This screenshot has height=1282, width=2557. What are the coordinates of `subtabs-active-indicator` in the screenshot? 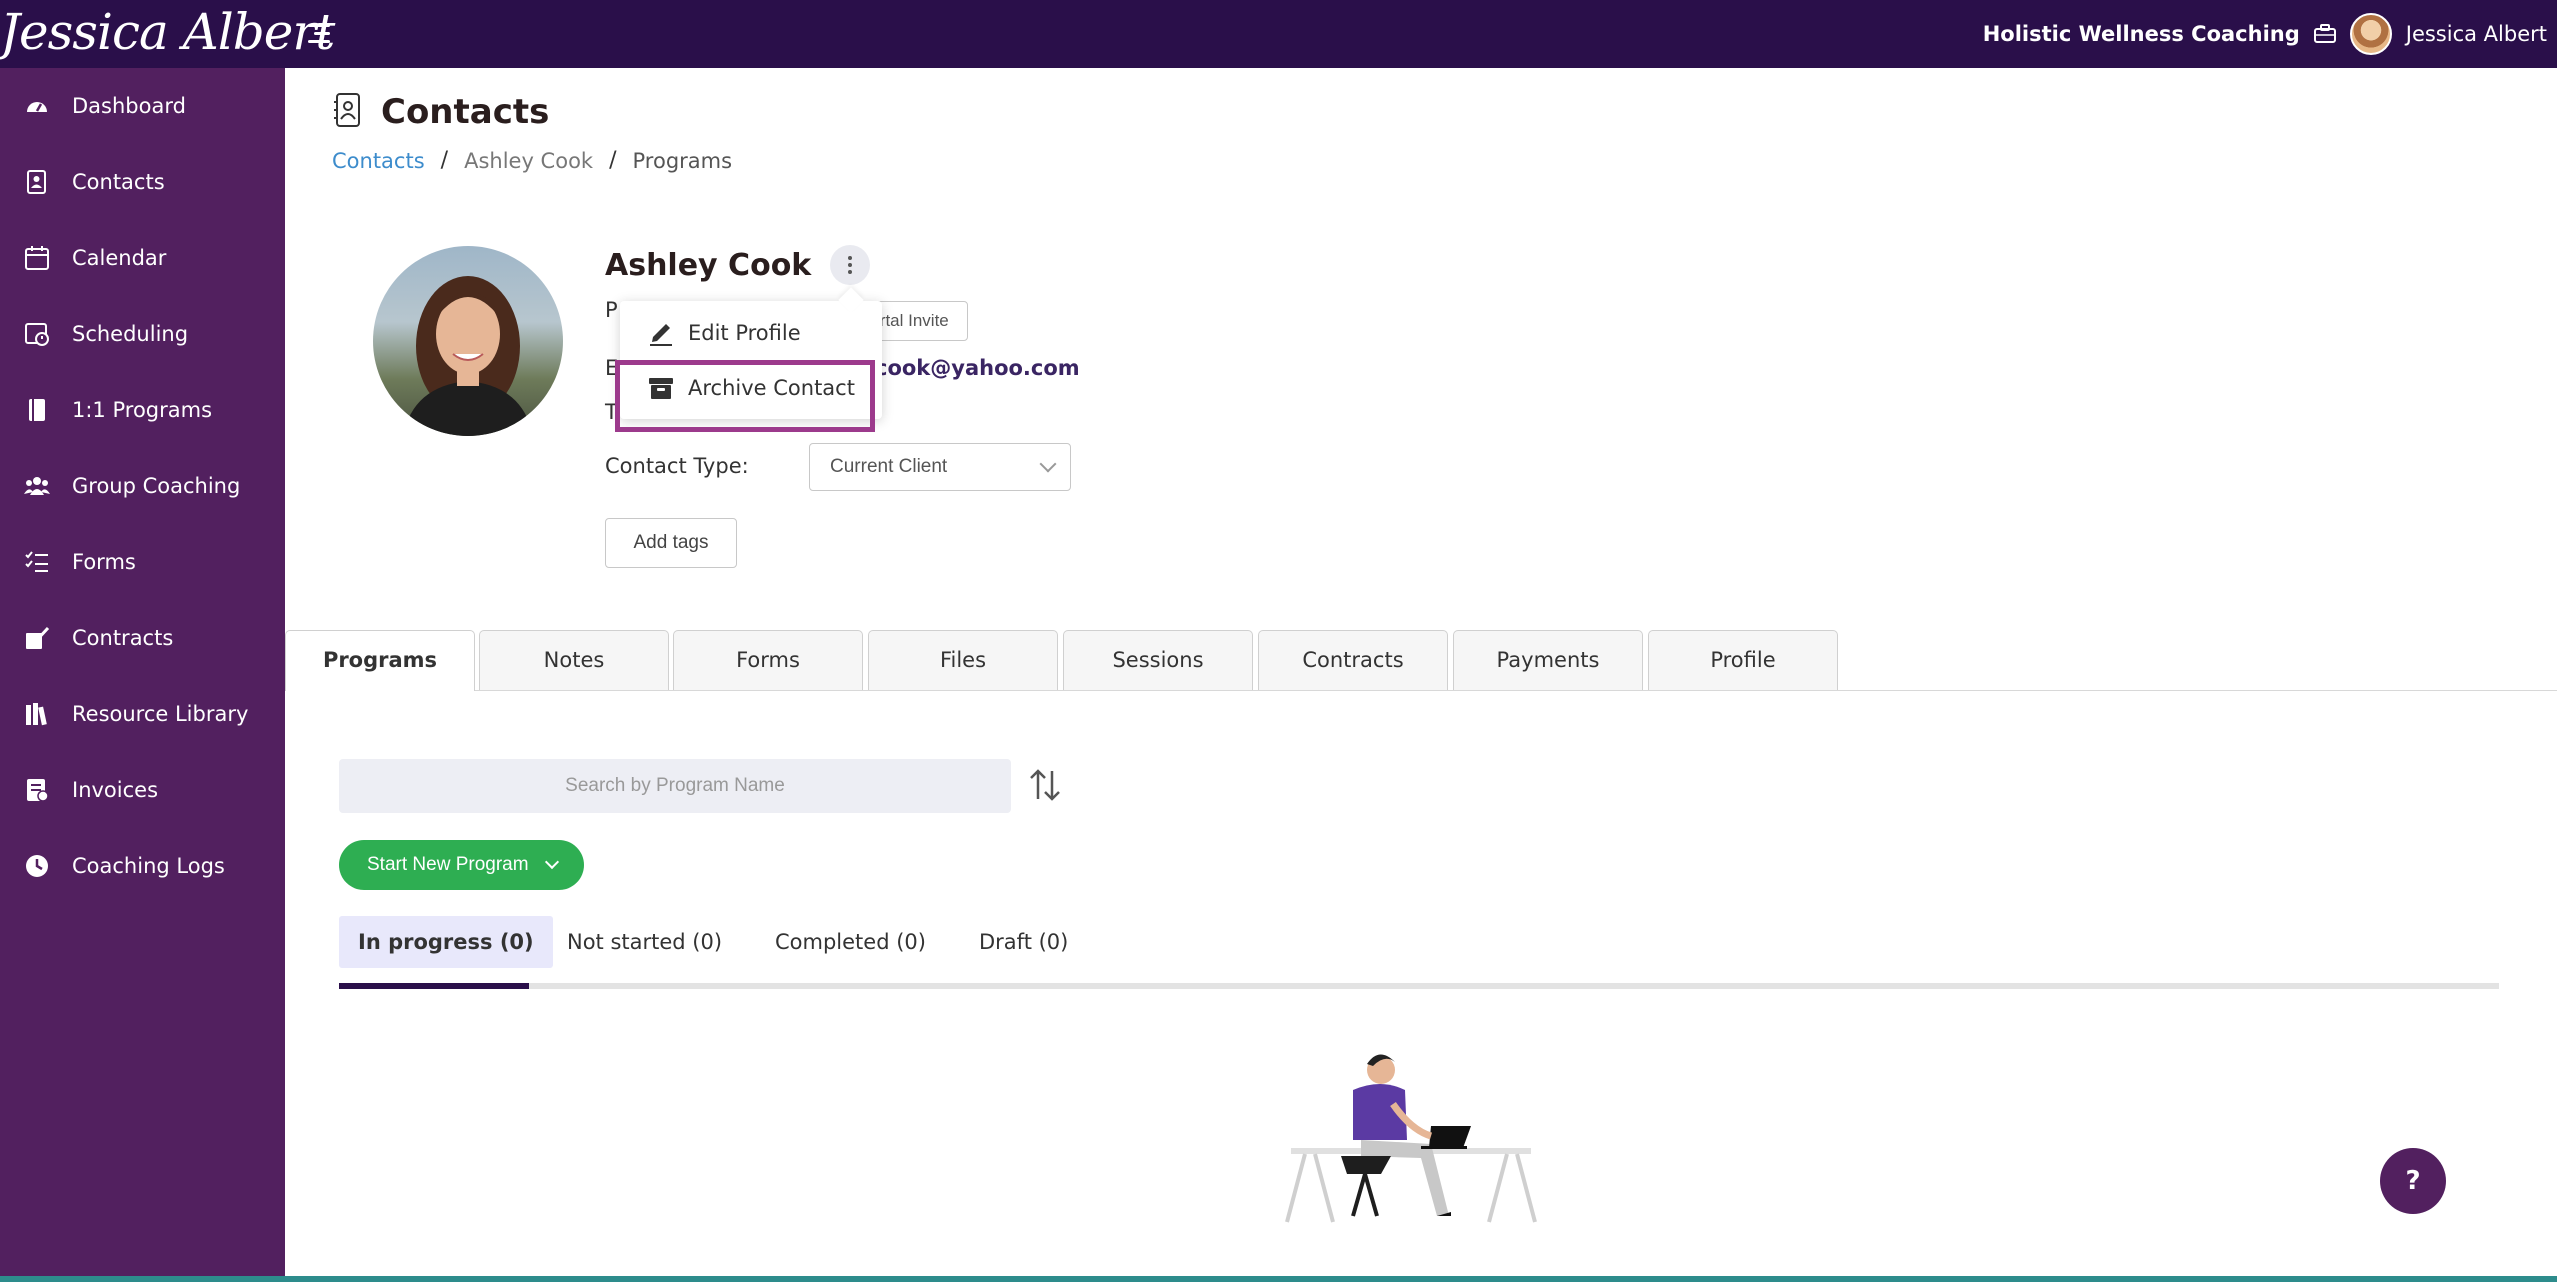 It's located at (434, 986).